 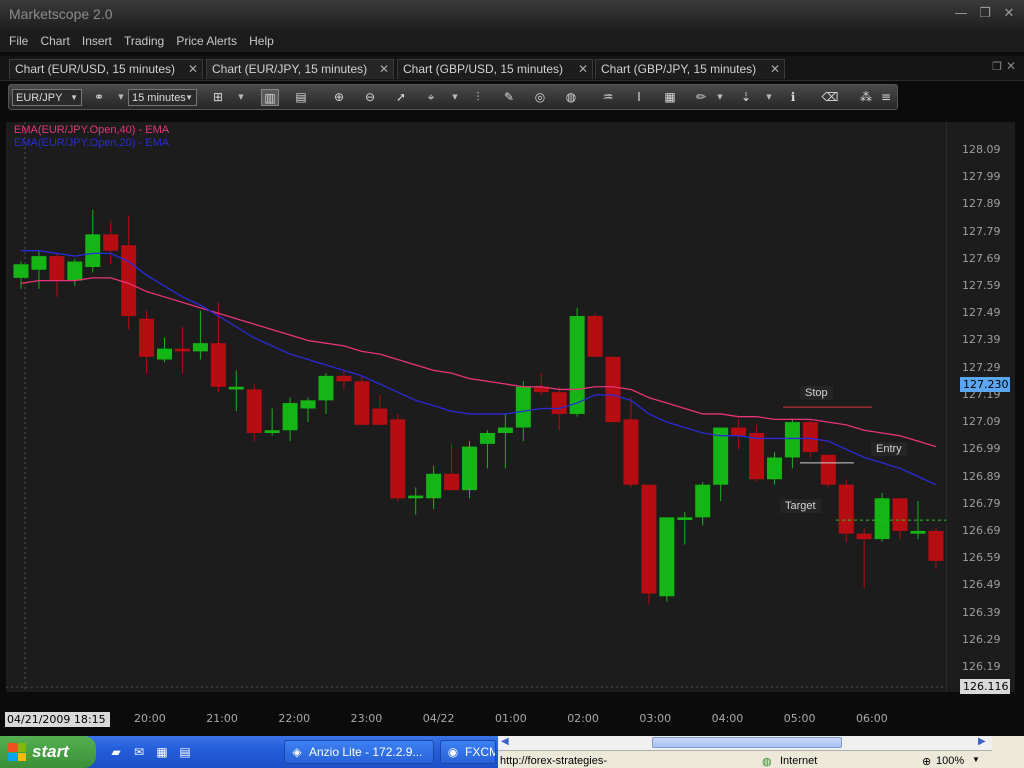 I want to click on panel-icon: ▦, so click(x=670, y=97).